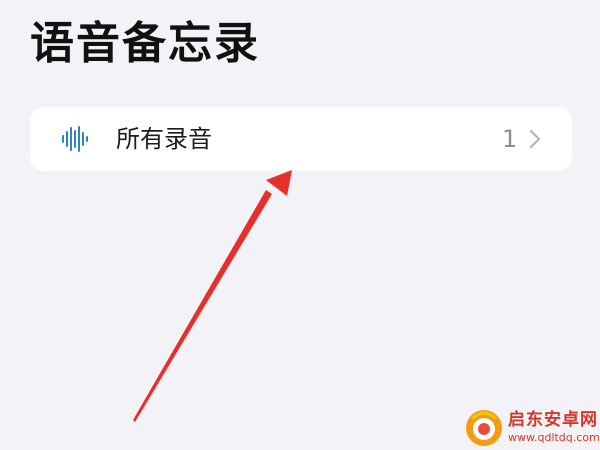  Describe the element at coordinates (535, 139) in the screenshot. I see `chevron-right-icon` at that location.